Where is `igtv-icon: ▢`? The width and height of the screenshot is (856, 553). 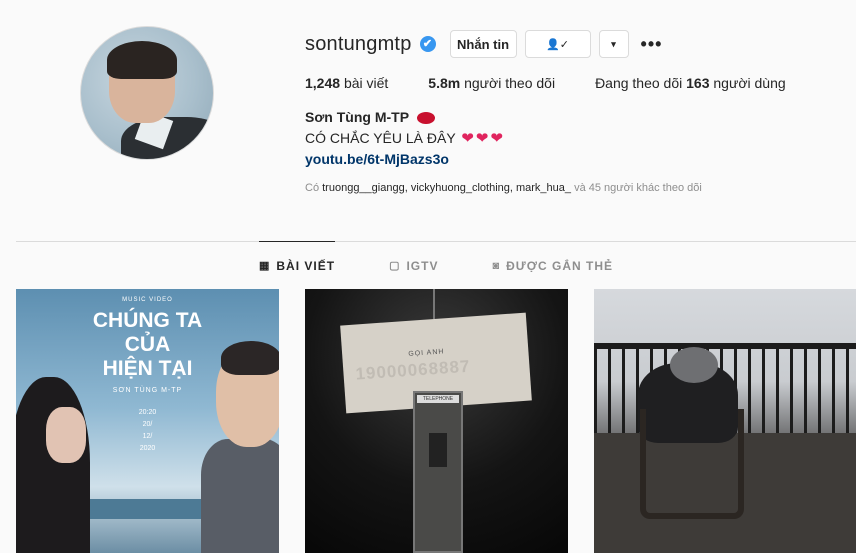 igtv-icon: ▢ is located at coordinates (395, 266).